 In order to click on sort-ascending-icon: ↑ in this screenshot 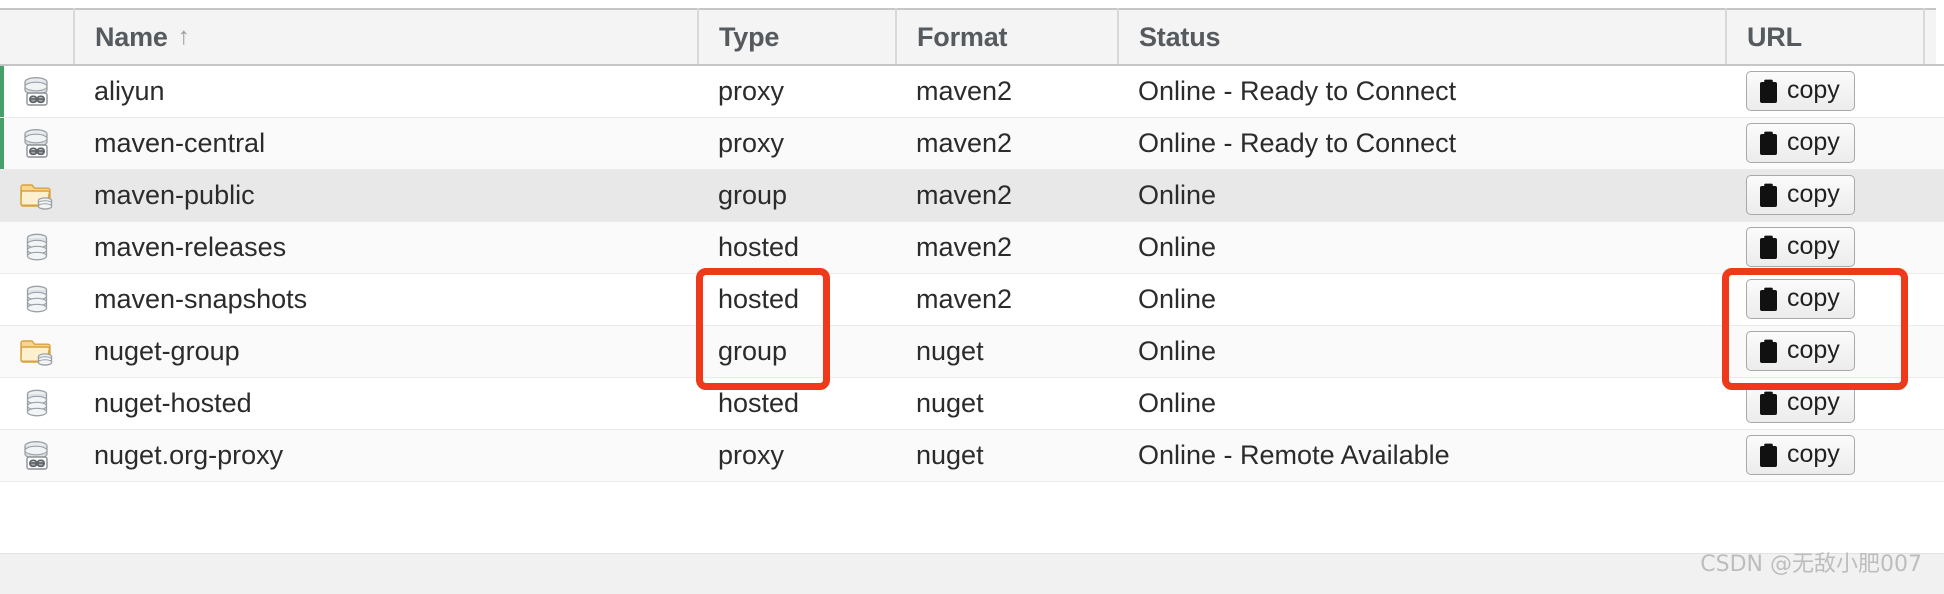, I will do `click(183, 36)`.